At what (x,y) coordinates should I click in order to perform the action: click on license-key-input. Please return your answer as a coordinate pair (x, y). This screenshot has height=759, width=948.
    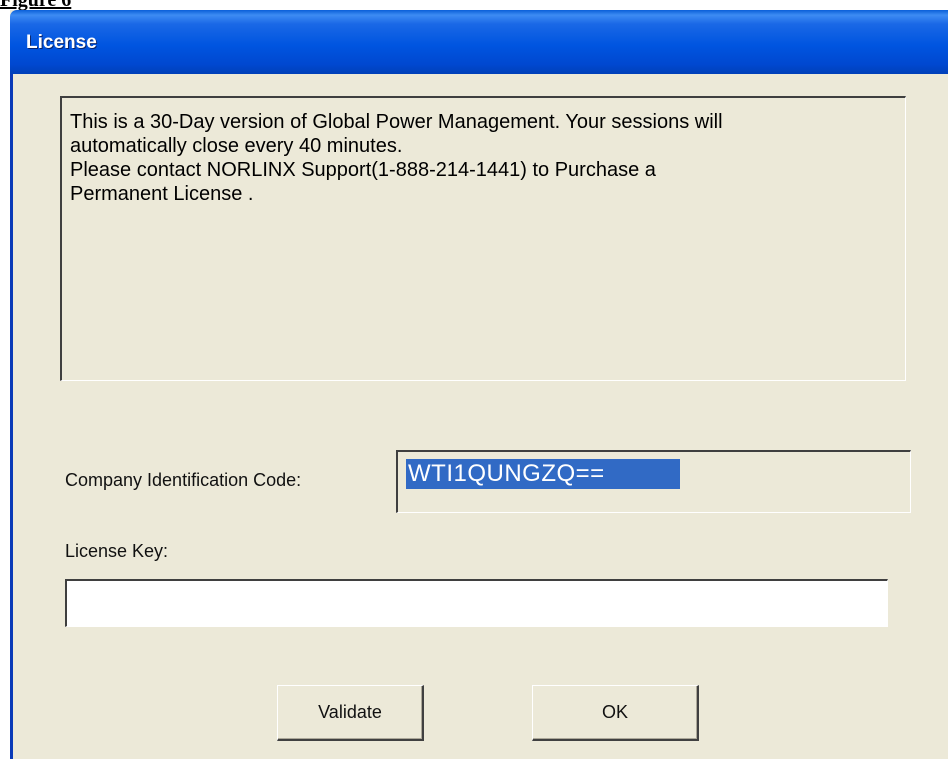
    Looking at the image, I should click on (476, 603).